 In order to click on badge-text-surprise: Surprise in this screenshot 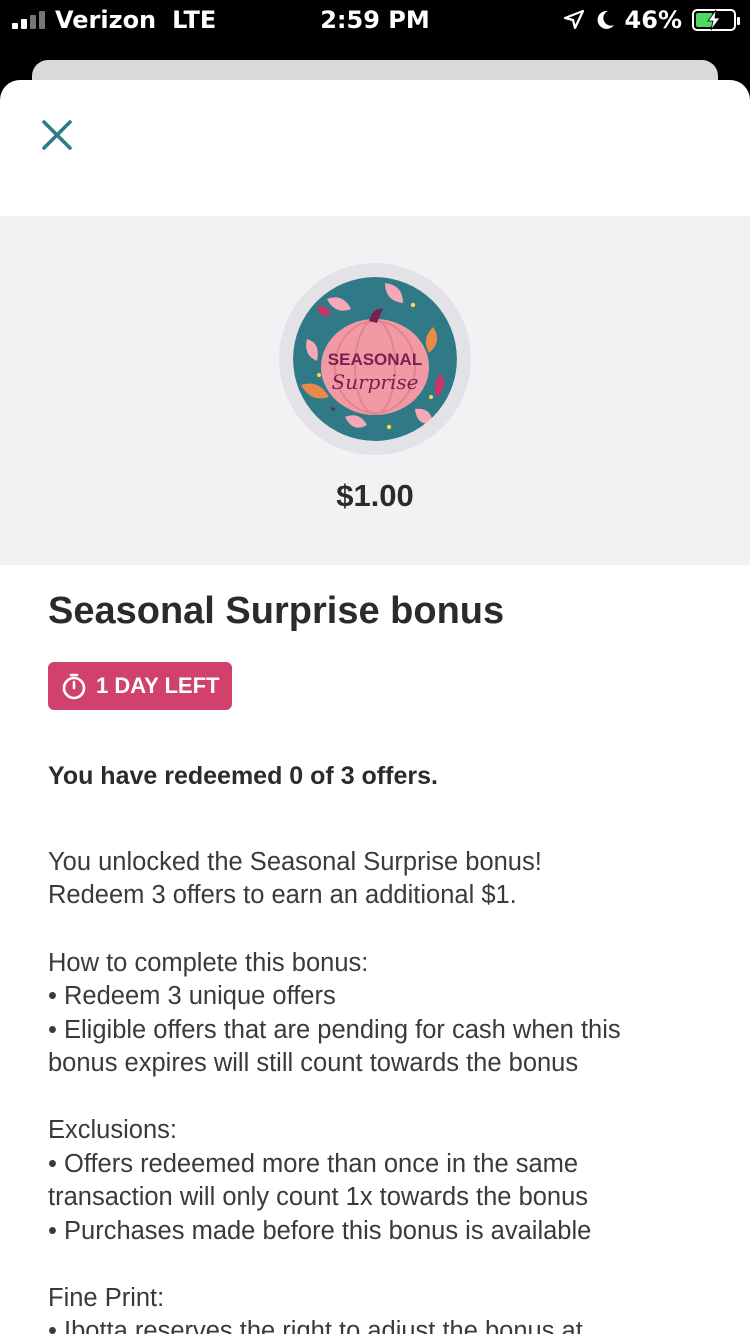, I will do `click(374, 382)`.